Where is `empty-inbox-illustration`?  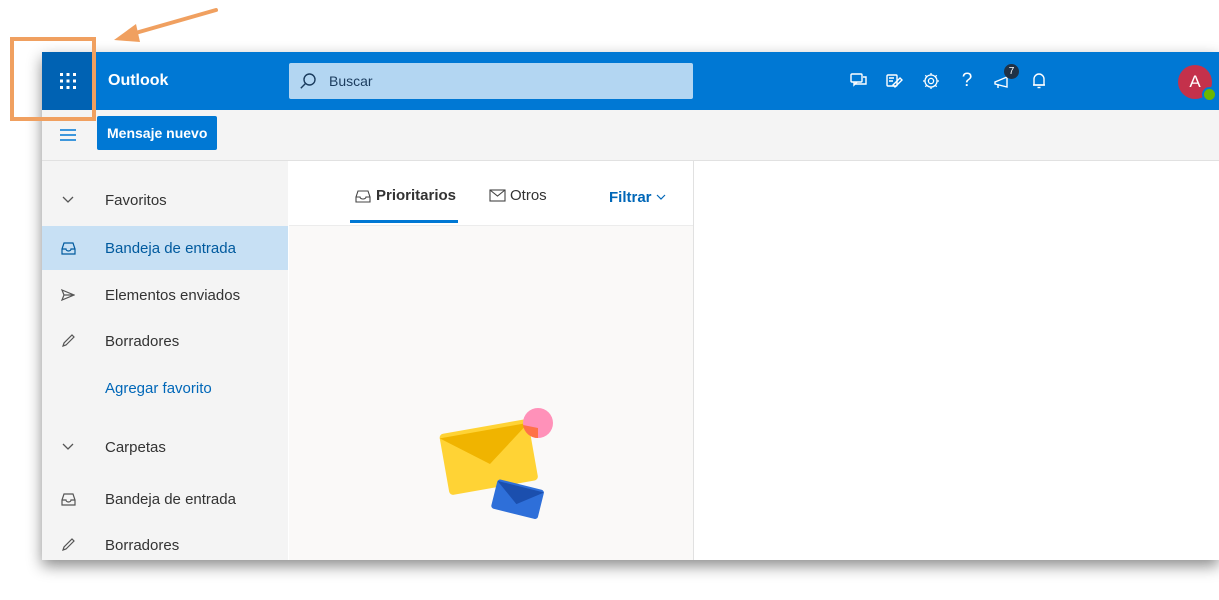 empty-inbox-illustration is located at coordinates (496, 463).